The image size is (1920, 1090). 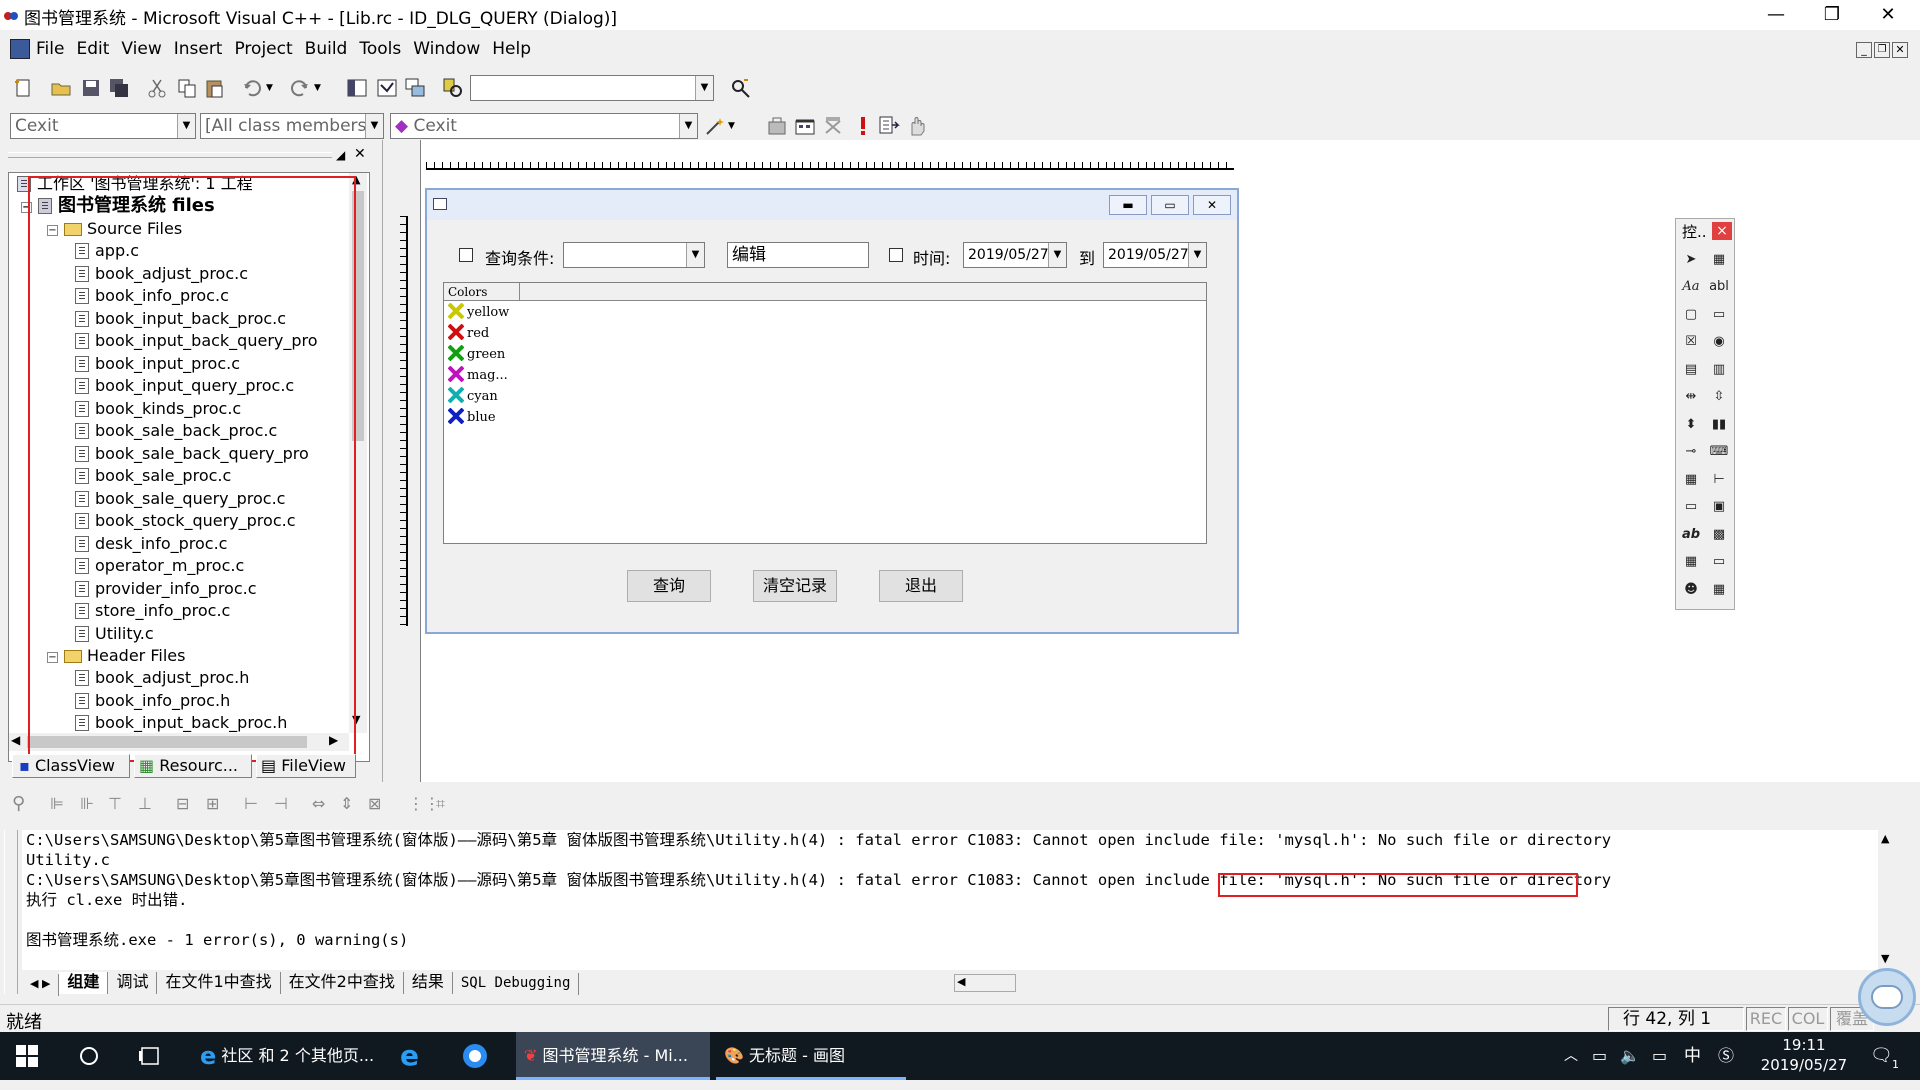 I want to click on clock-time: 19:11, so click(x=1804, y=1045).